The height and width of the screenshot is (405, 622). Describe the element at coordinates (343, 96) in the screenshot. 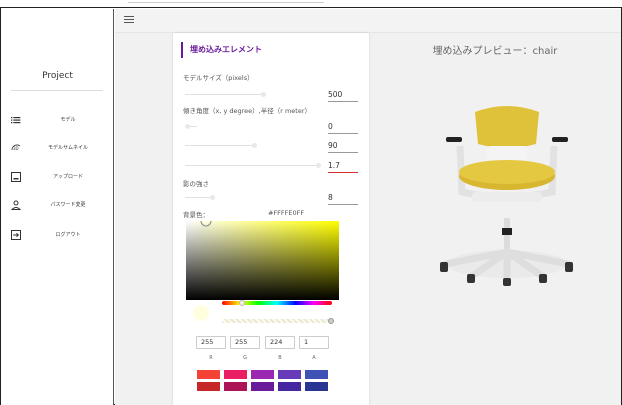

I see `model-size-field: 500` at that location.